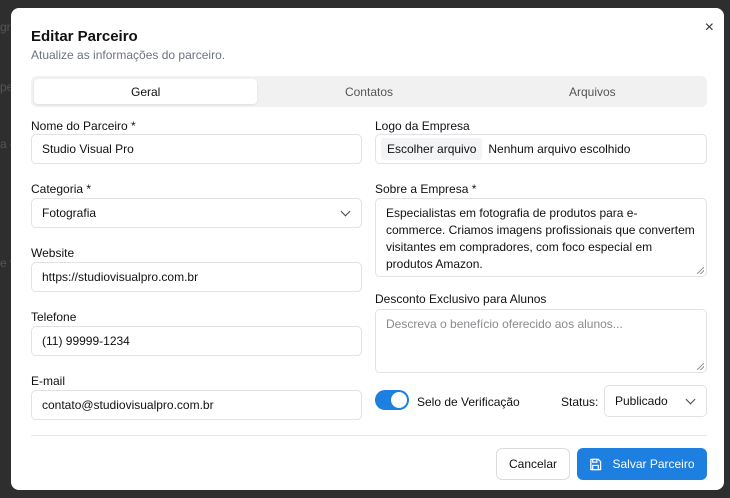  I want to click on tab-contatos: Contatos, so click(368, 91).